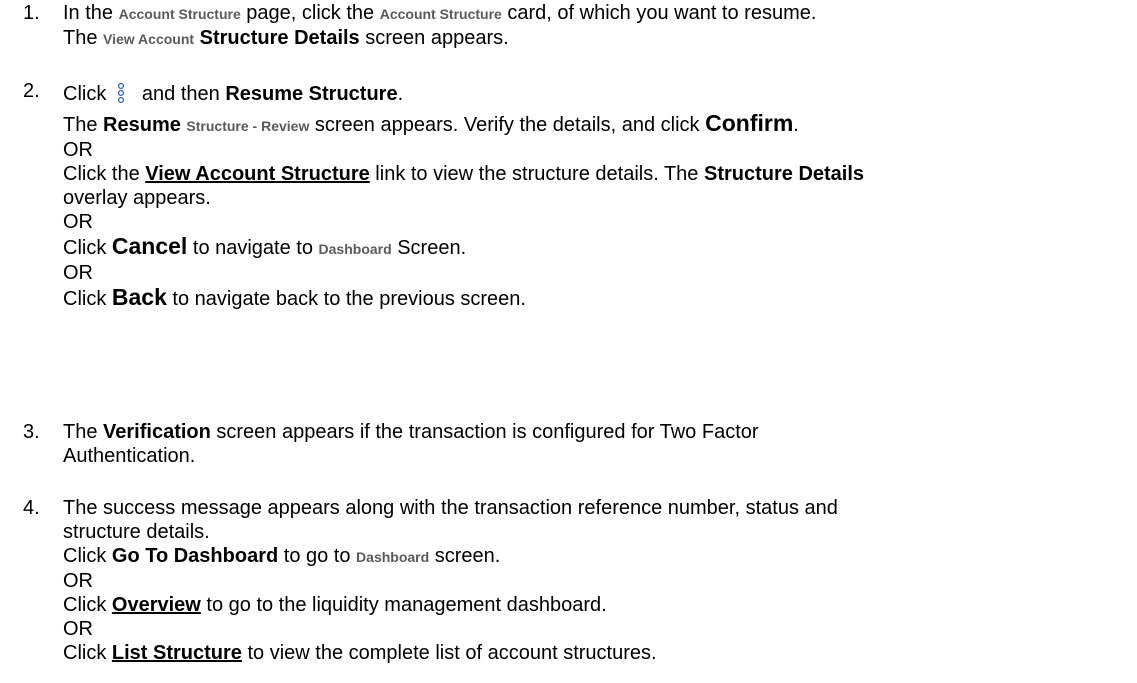  What do you see at coordinates (31, 432) in the screenshot?
I see `step-number: 3.` at bounding box center [31, 432].